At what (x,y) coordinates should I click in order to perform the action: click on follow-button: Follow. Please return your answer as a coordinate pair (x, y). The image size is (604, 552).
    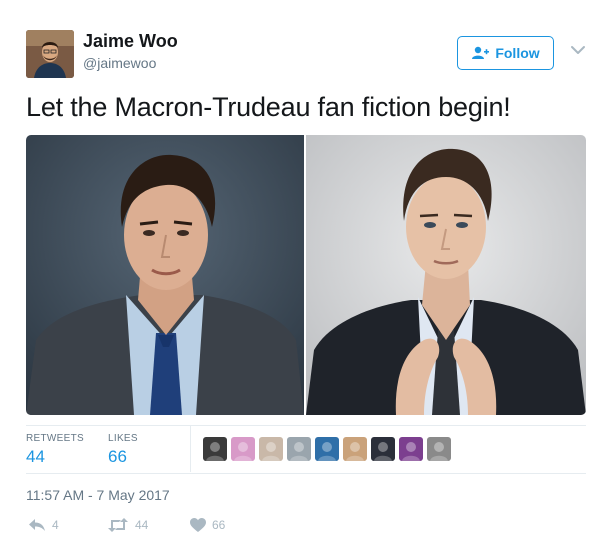
    Looking at the image, I should click on (505, 53).